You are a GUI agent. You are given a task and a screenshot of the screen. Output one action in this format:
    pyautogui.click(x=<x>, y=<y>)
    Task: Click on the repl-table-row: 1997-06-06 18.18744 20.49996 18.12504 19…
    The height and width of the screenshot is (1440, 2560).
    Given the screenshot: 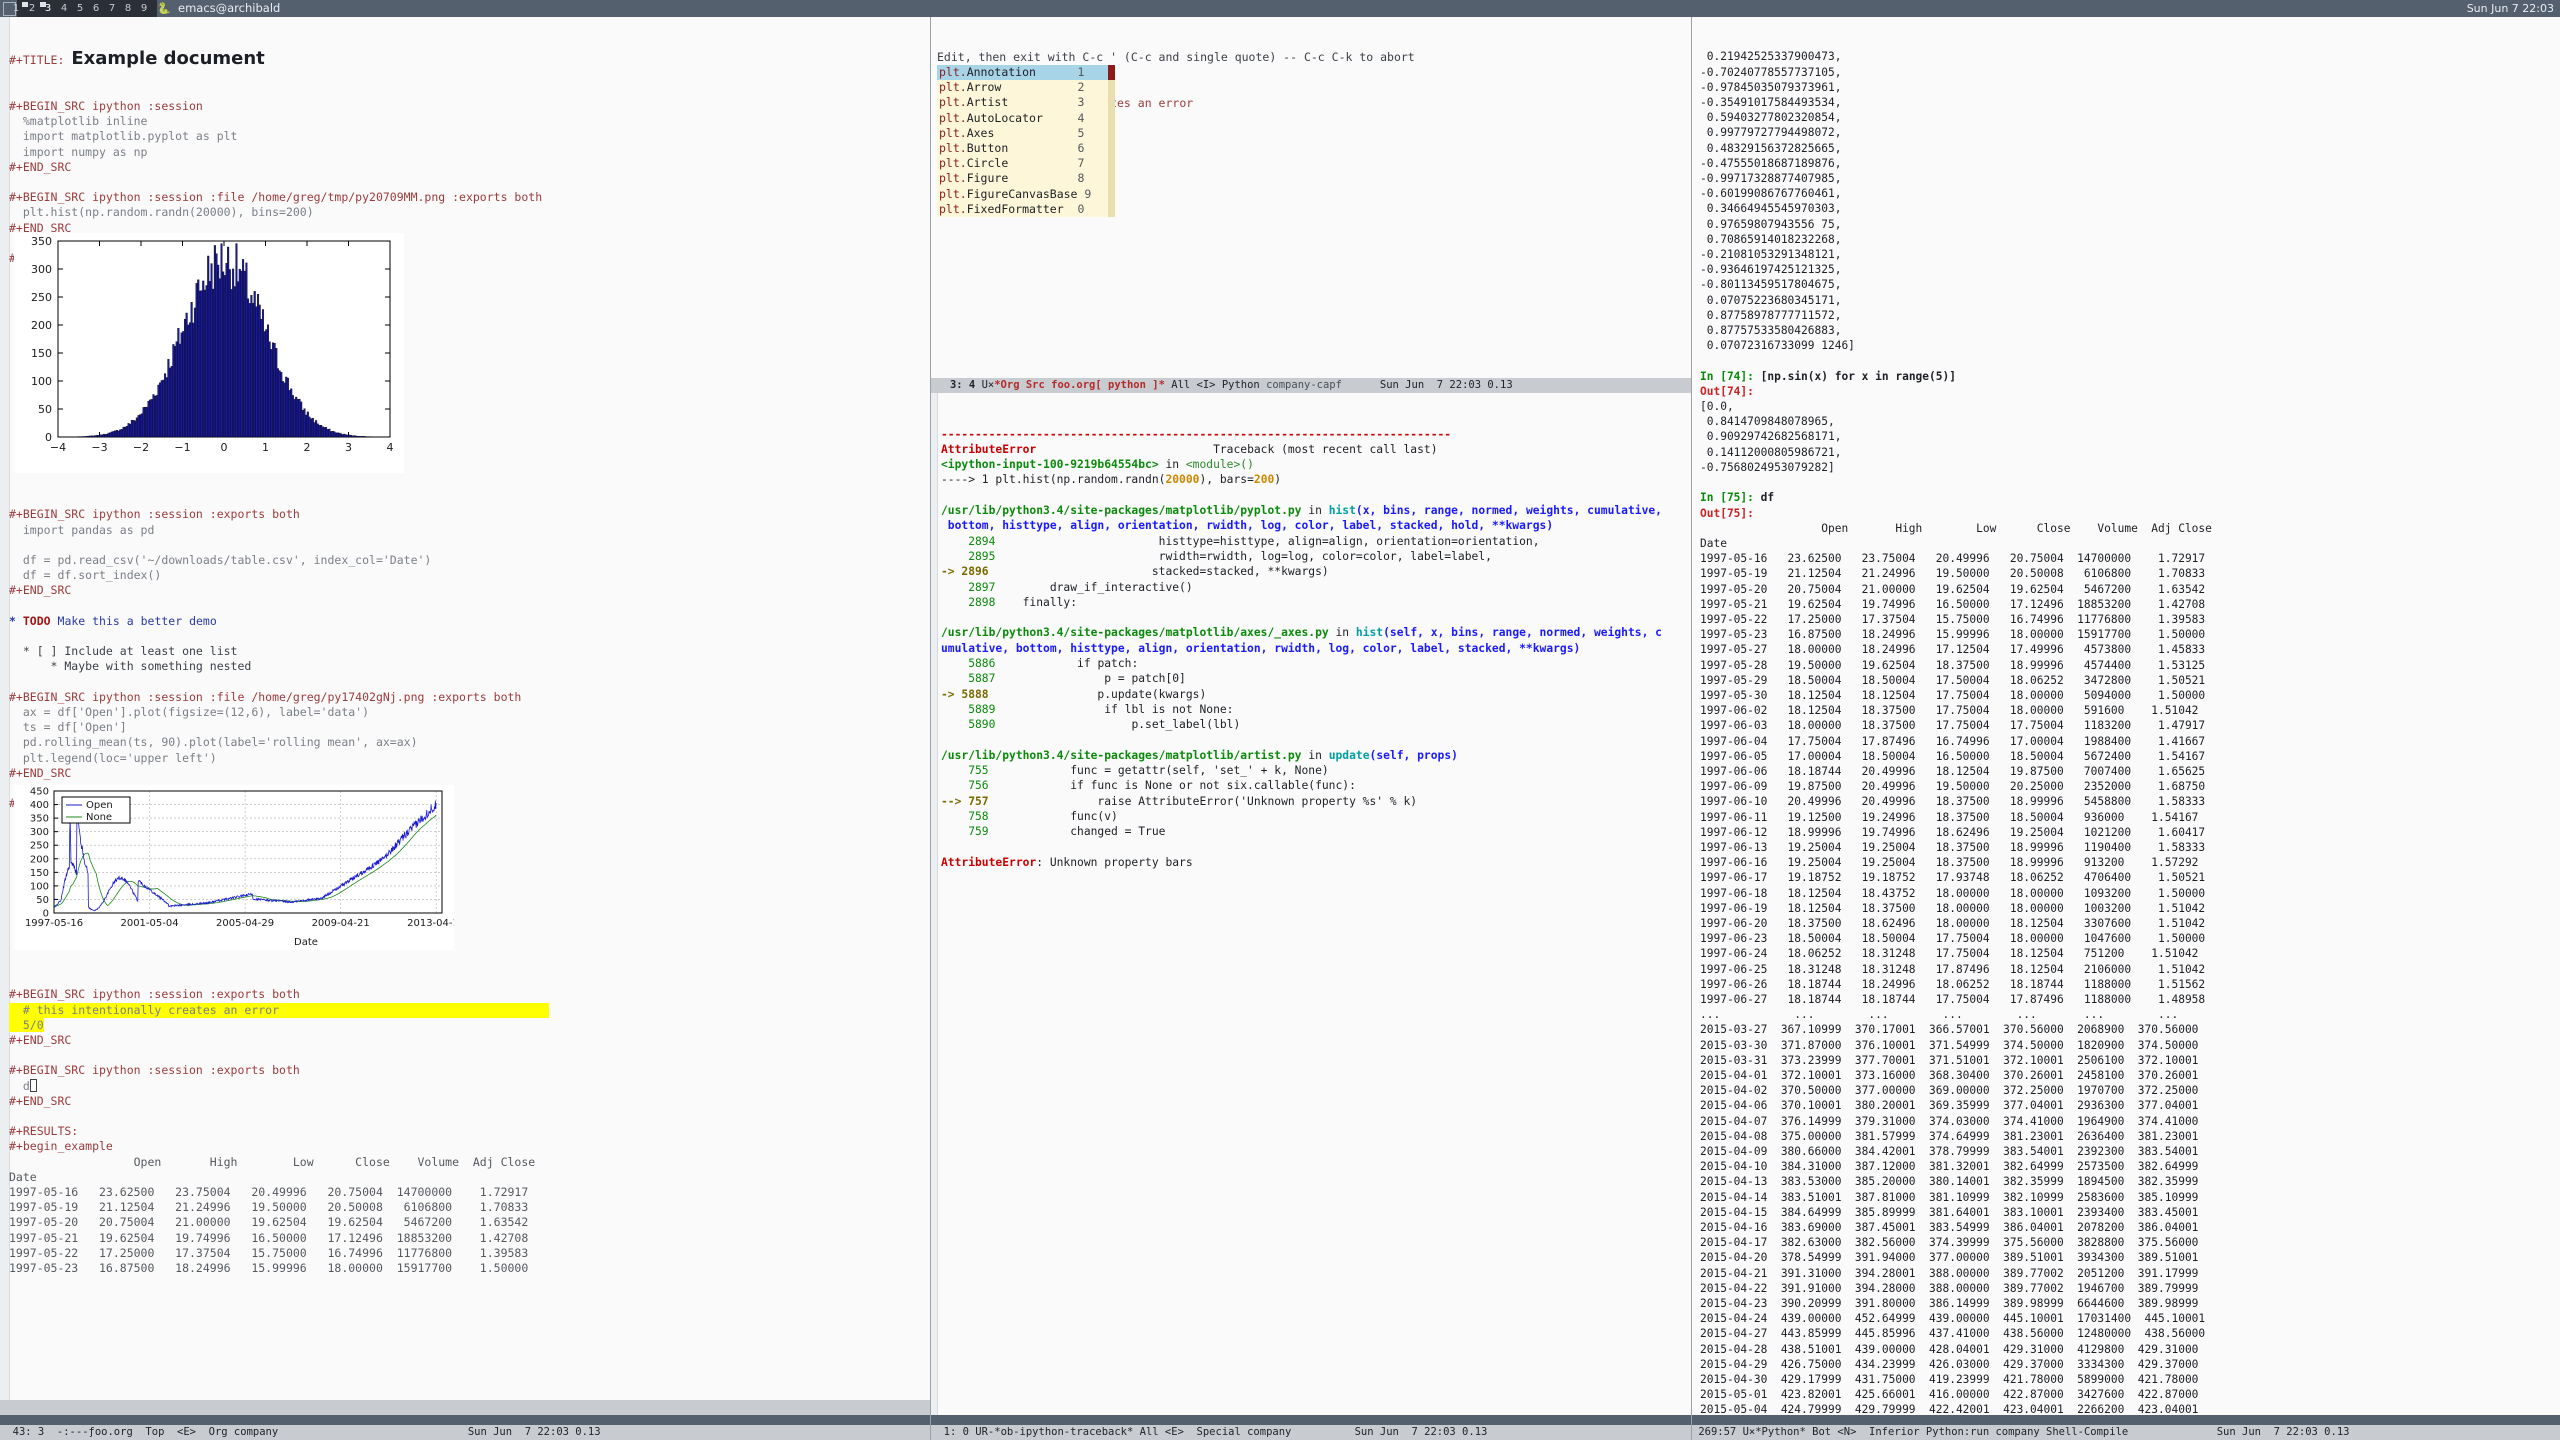 What is the action you would take?
    pyautogui.click(x=1953, y=771)
    